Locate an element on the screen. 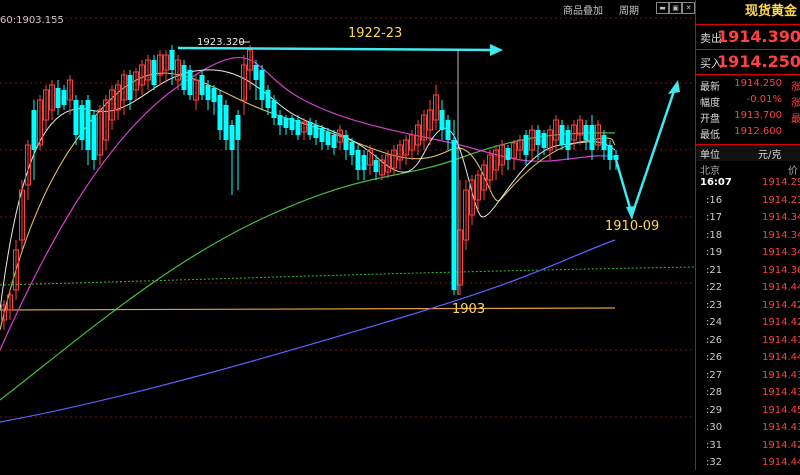 Image resolution: width=800 pixels, height=475 pixels. tick-price: 1914.29 is located at coordinates (781, 182).